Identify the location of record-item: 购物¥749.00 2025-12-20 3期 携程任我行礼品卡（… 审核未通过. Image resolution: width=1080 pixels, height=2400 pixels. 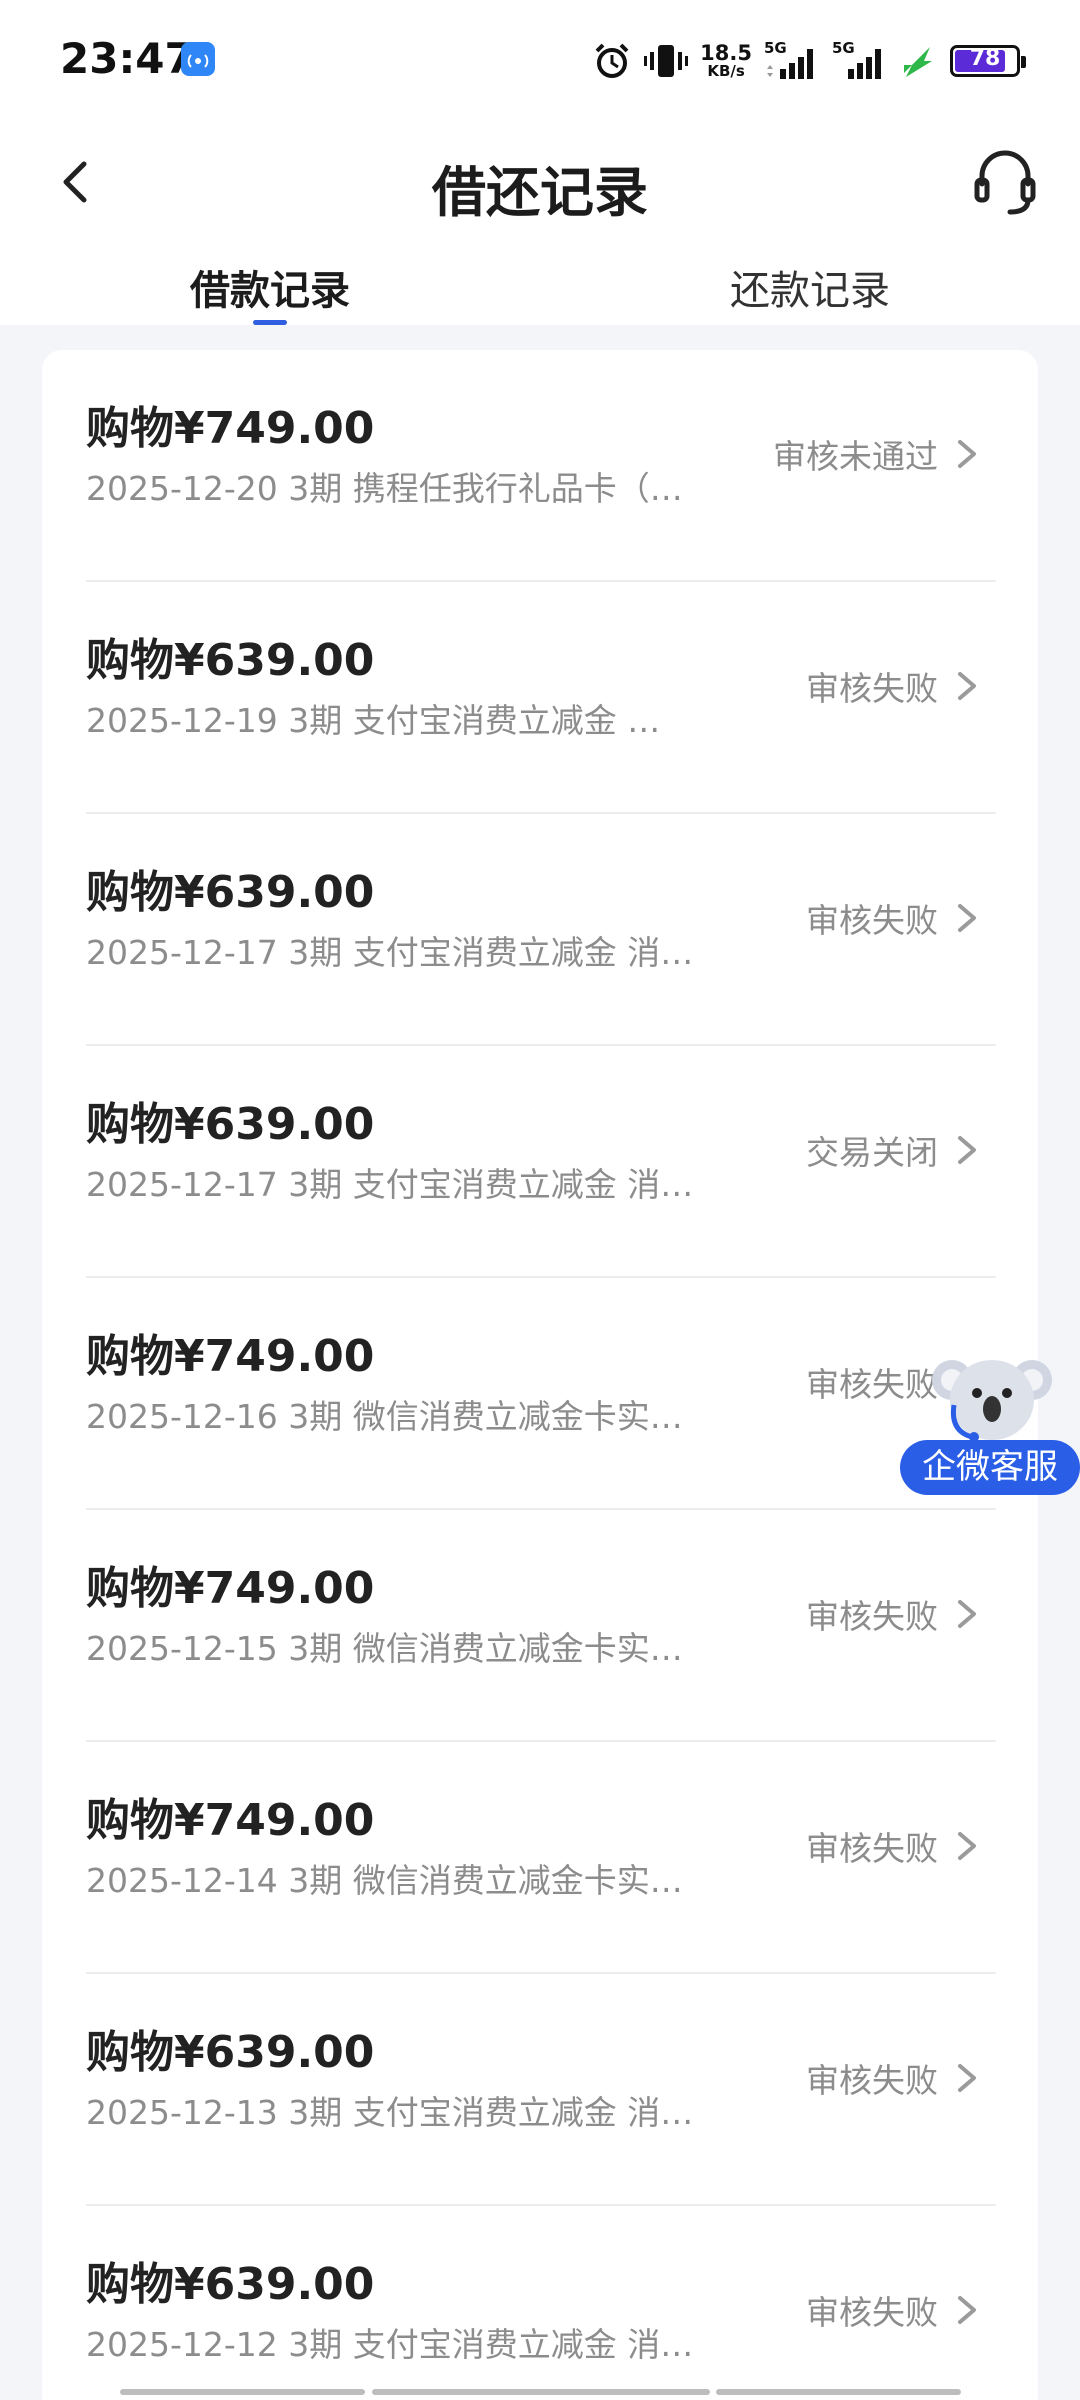
(540, 466).